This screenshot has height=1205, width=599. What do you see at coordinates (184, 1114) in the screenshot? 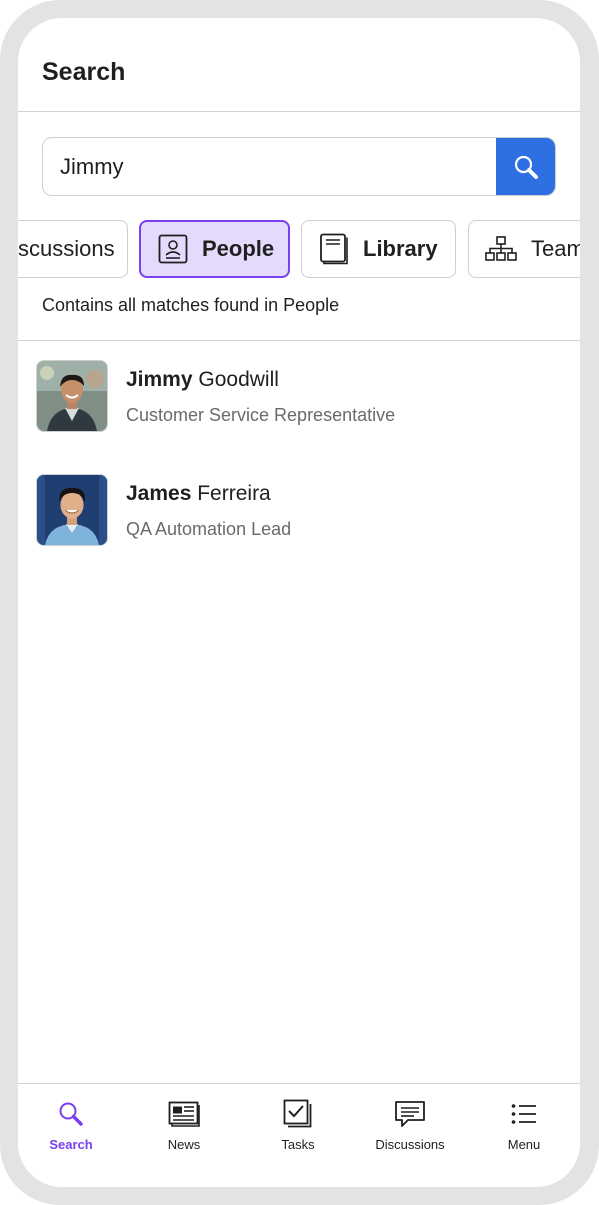
I see `newspaper-icon` at bounding box center [184, 1114].